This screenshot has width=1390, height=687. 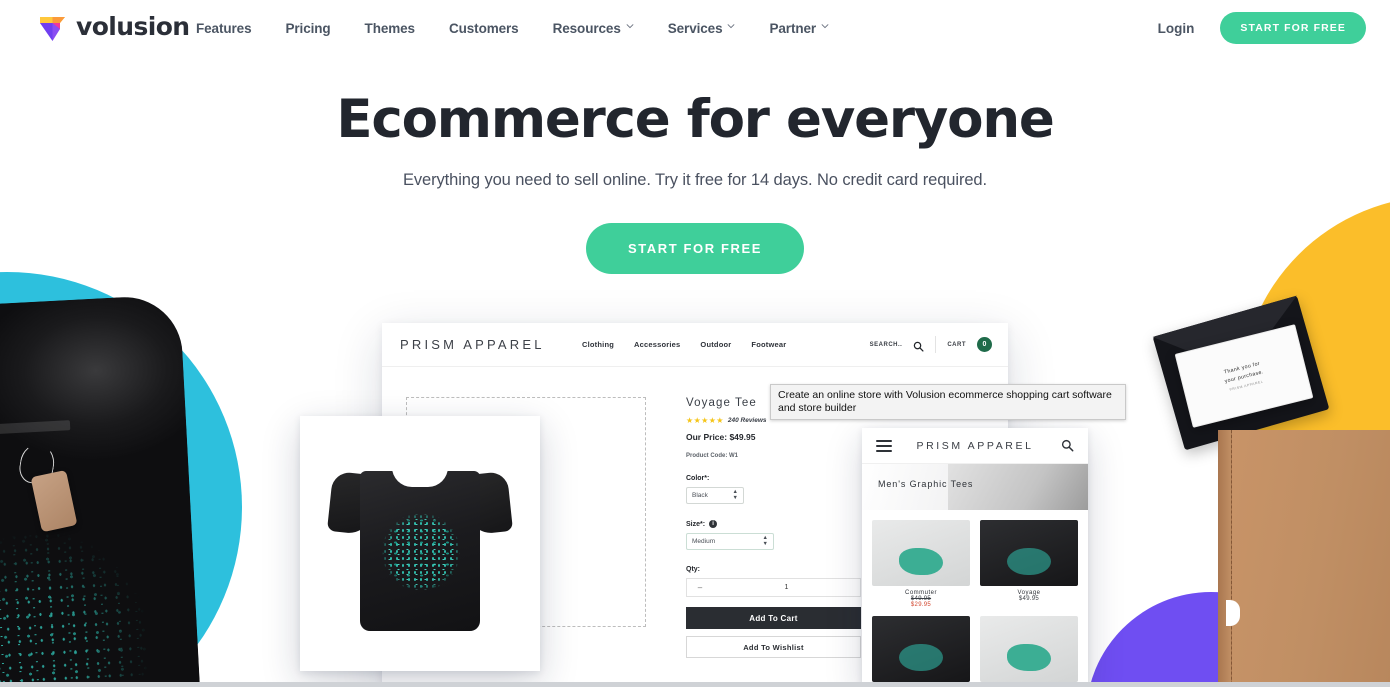 What do you see at coordinates (715, 344) in the screenshot?
I see `store-nav-outdoor: Outdoor` at bounding box center [715, 344].